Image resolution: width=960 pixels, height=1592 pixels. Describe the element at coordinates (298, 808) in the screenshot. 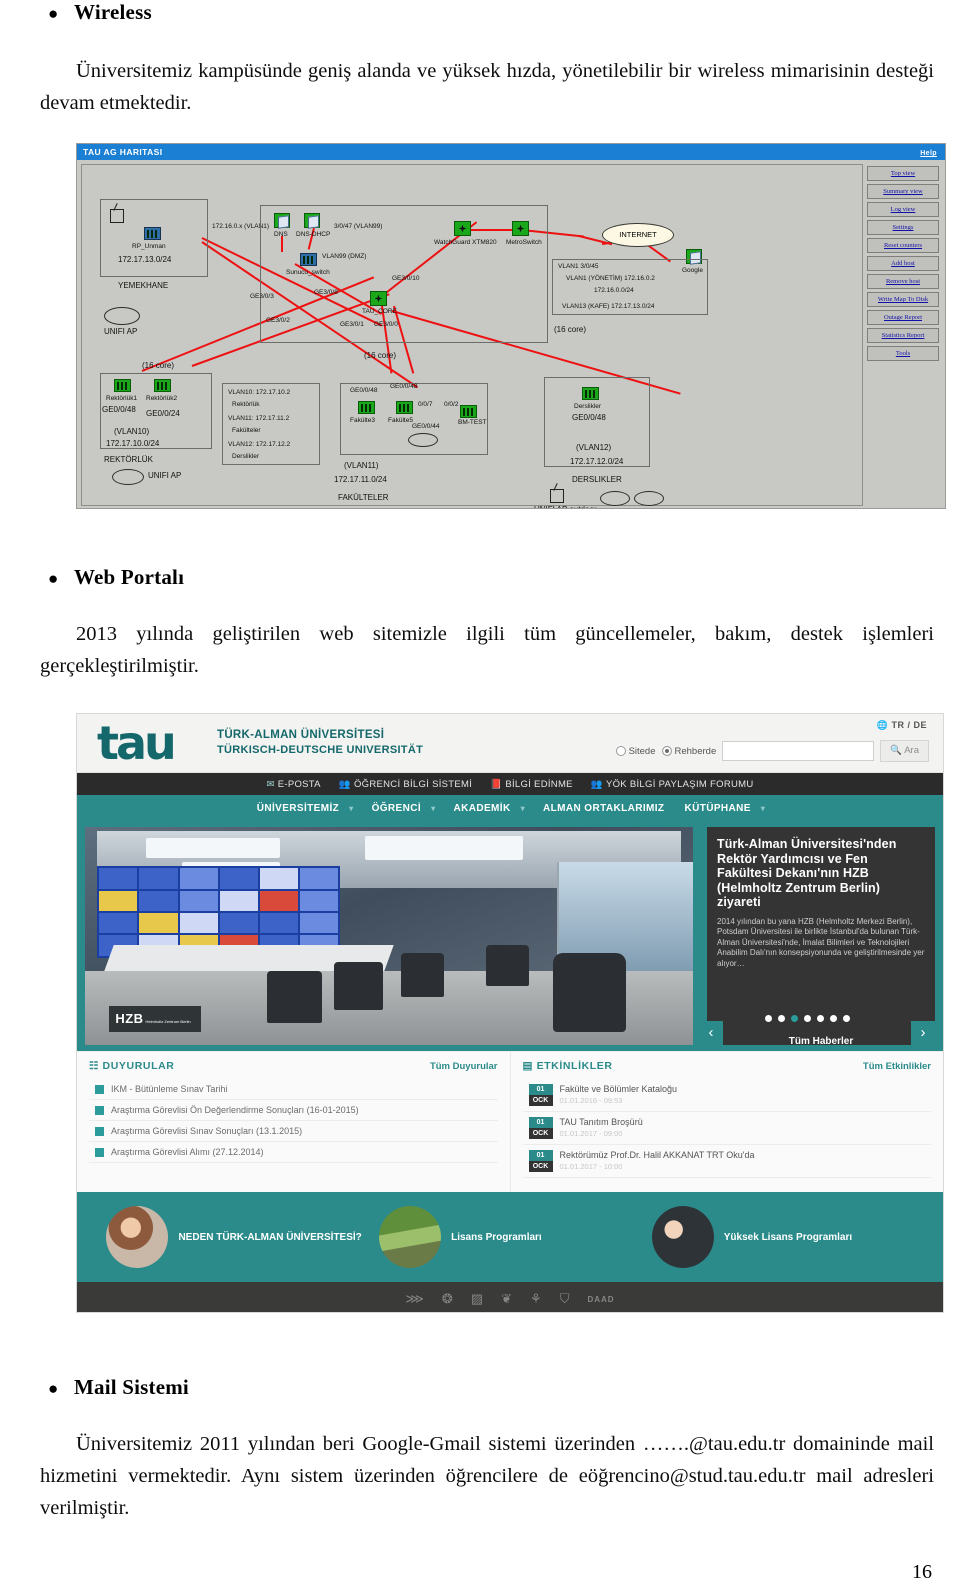

I see `nav-item-universitemiz: ÜNİVERSİTEMİZ` at that location.